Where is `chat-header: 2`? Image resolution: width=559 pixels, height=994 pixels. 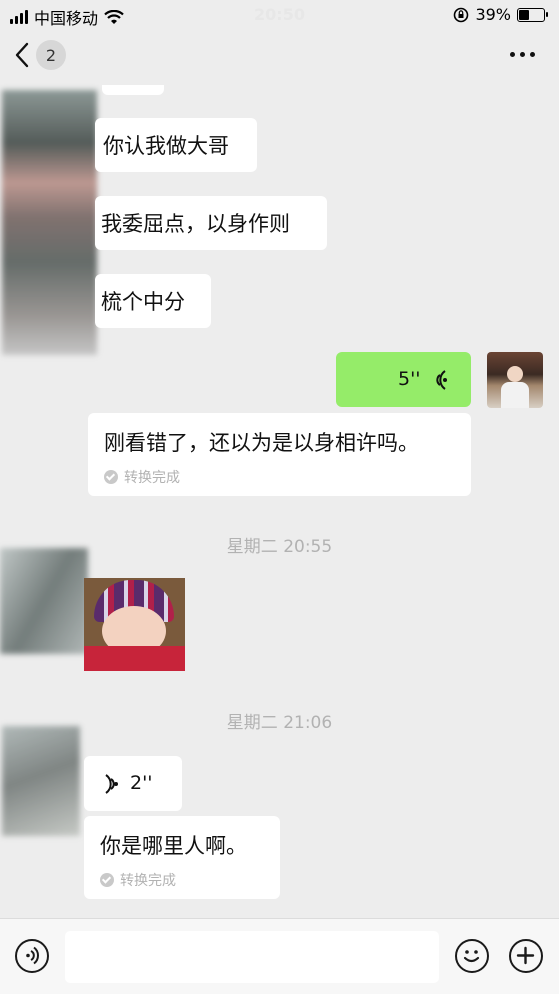
chat-header: 2 is located at coordinates (279, 57).